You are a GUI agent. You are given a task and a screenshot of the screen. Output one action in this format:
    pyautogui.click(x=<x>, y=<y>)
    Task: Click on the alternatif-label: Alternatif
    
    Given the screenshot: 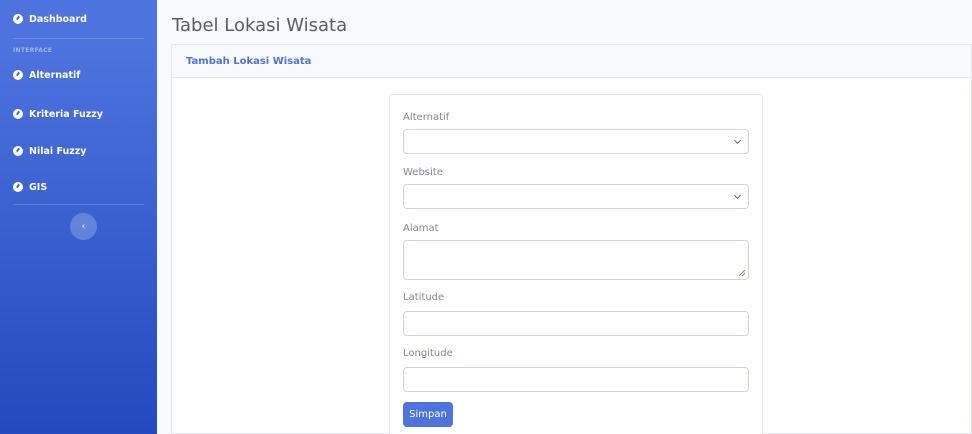 What is the action you would take?
    pyautogui.click(x=426, y=117)
    